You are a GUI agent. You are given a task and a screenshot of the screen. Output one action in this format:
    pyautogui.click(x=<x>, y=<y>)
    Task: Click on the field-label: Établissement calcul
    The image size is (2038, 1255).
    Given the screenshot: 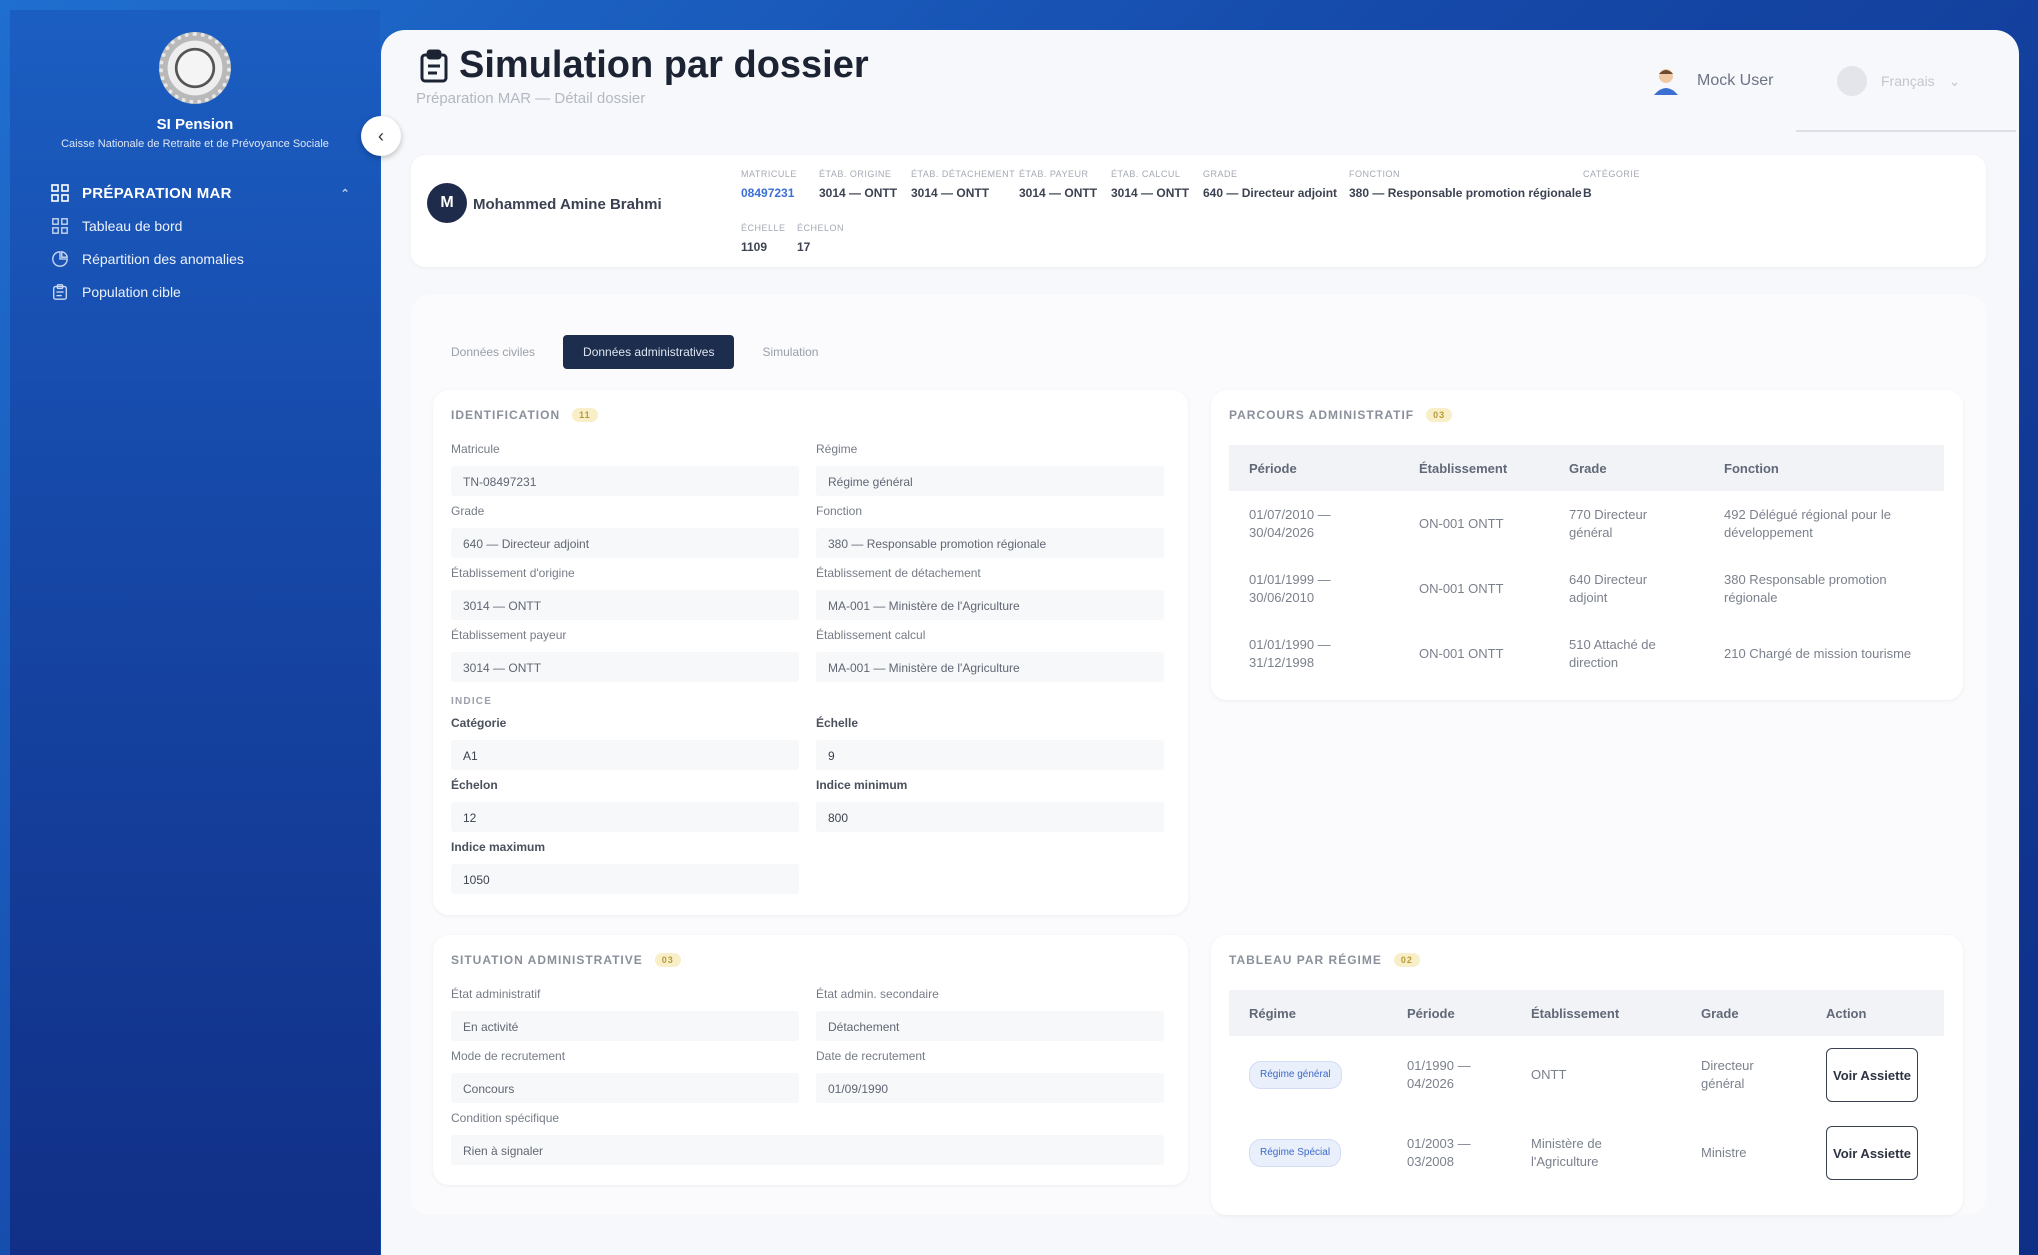 What is the action you would take?
    pyautogui.click(x=871, y=635)
    